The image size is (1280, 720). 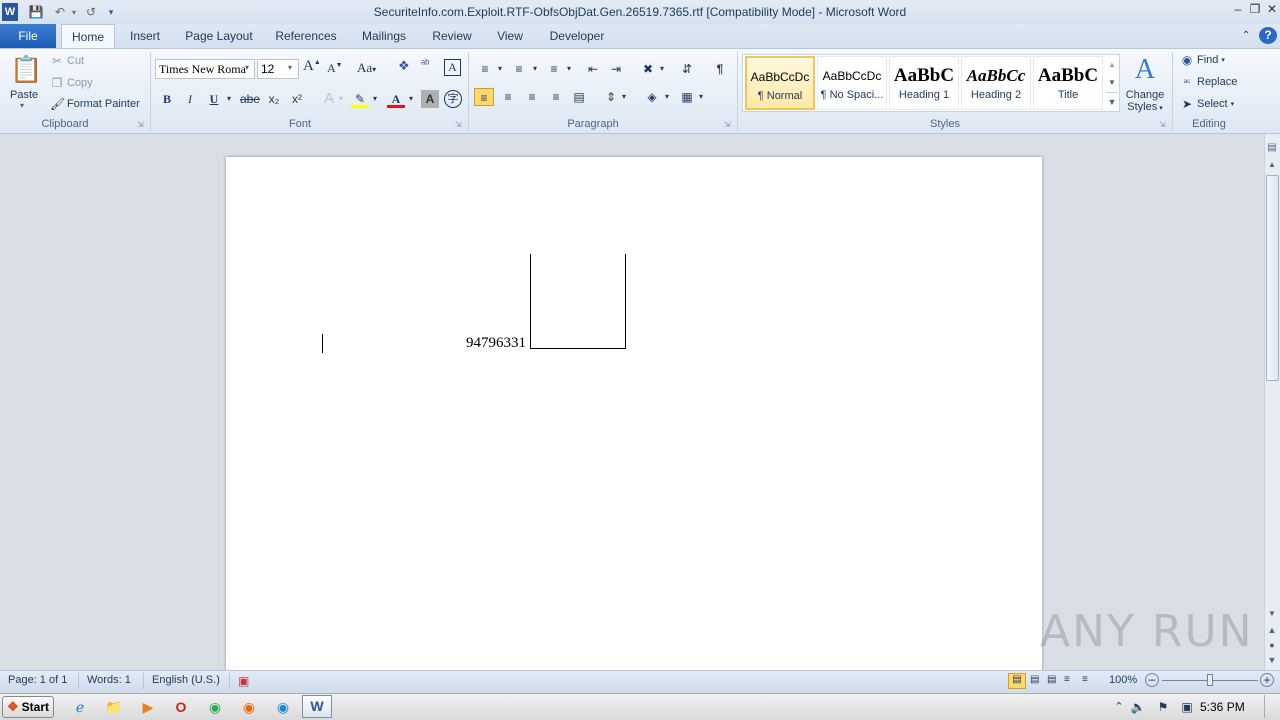 I want to click on format-painter-button: 🖌 Format Painter, so click(x=95, y=104).